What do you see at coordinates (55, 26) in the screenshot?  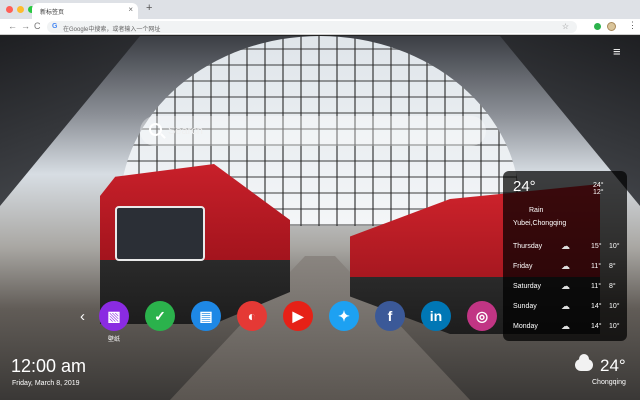 I see `google-icon: G` at bounding box center [55, 26].